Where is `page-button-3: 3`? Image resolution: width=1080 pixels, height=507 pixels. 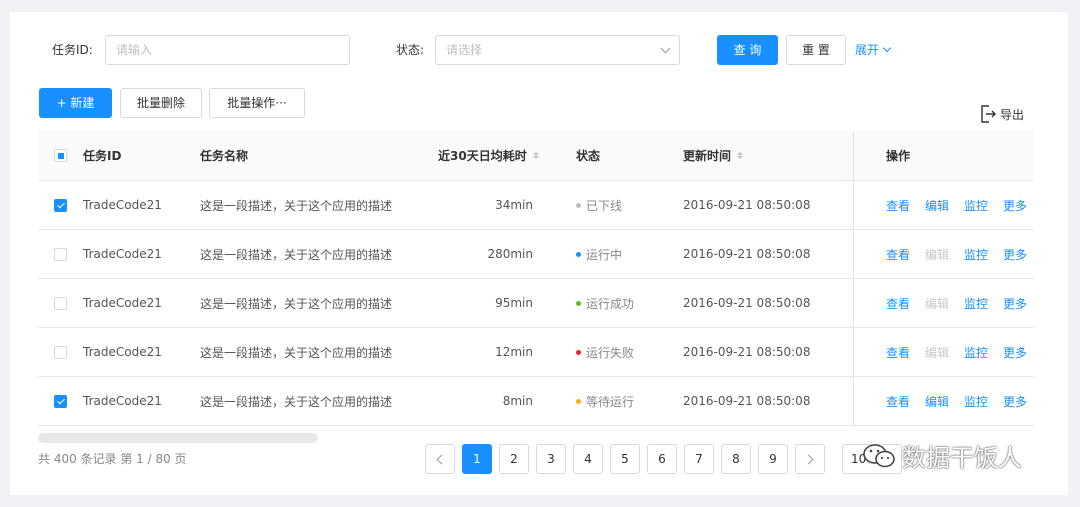 page-button-3: 3 is located at coordinates (551, 459).